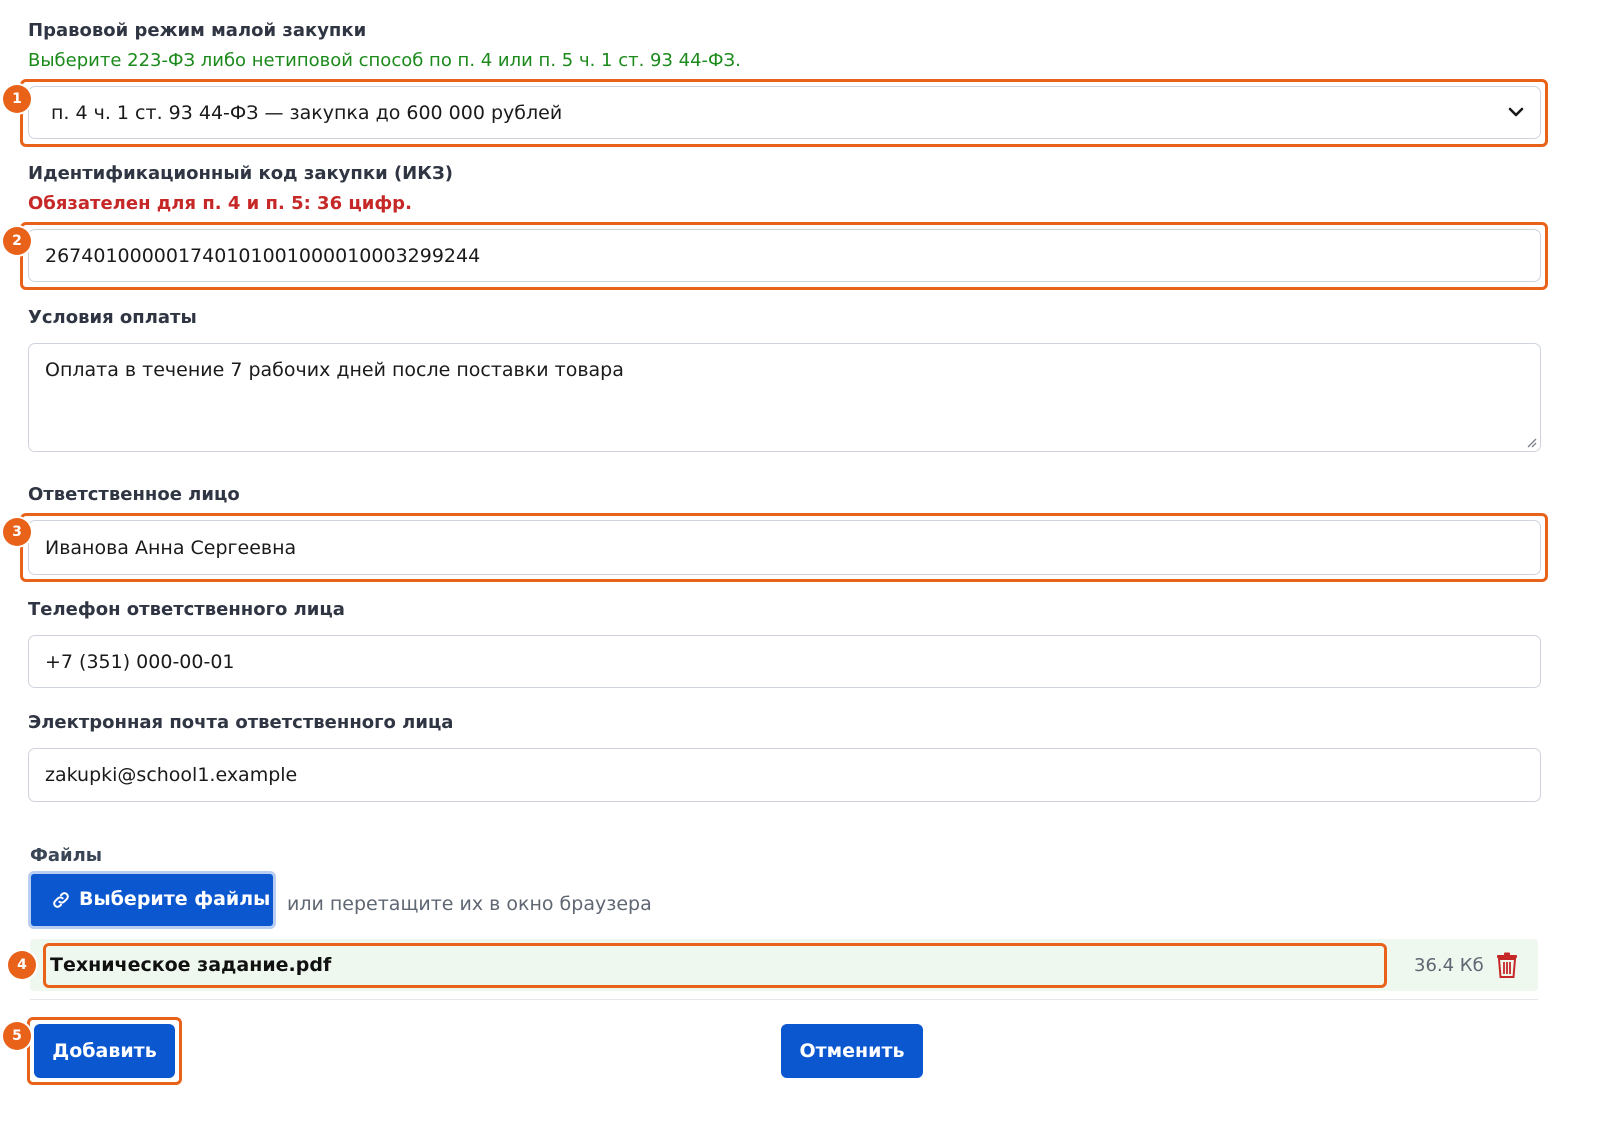 This screenshot has width=1600, height=1136. I want to click on file-size: 36.4 Кб, so click(1449, 965).